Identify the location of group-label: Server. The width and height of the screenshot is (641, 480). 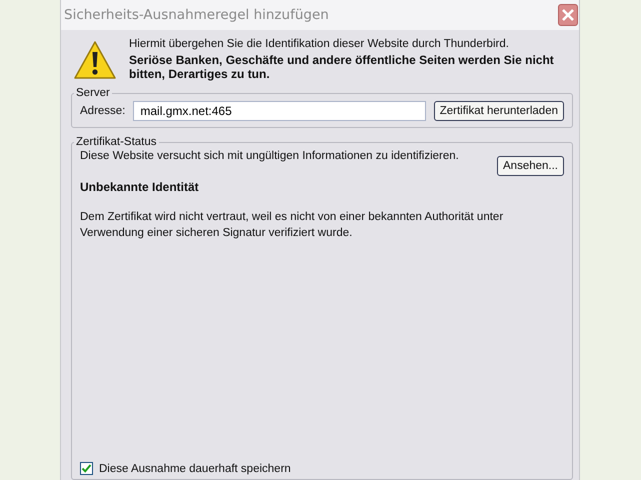
(93, 93).